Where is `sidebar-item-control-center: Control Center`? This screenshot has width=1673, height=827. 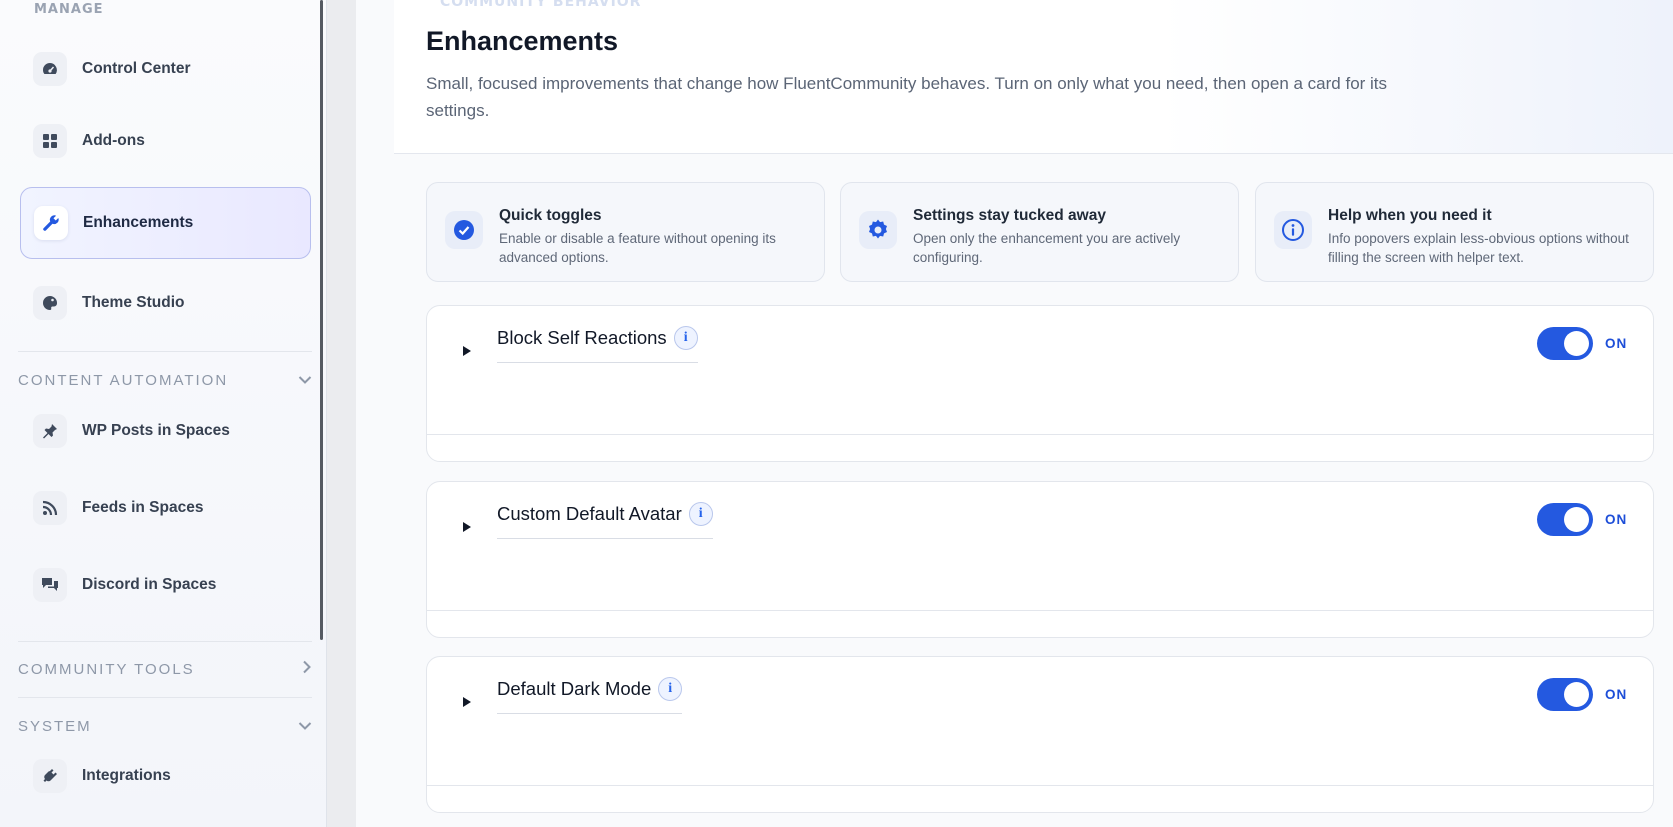 sidebar-item-control-center: Control Center is located at coordinates (165, 69).